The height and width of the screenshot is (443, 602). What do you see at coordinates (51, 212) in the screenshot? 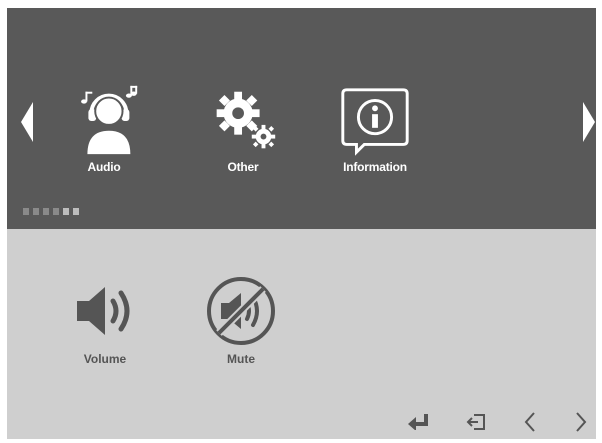
I see `page-indicator` at bounding box center [51, 212].